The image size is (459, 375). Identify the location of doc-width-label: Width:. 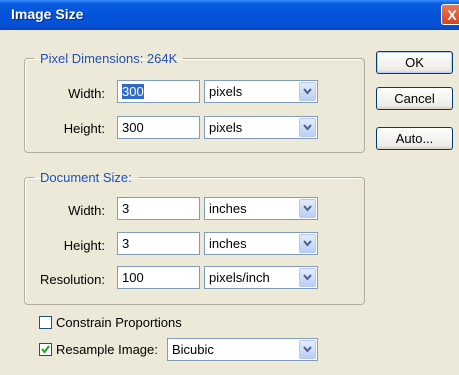
(86, 210).